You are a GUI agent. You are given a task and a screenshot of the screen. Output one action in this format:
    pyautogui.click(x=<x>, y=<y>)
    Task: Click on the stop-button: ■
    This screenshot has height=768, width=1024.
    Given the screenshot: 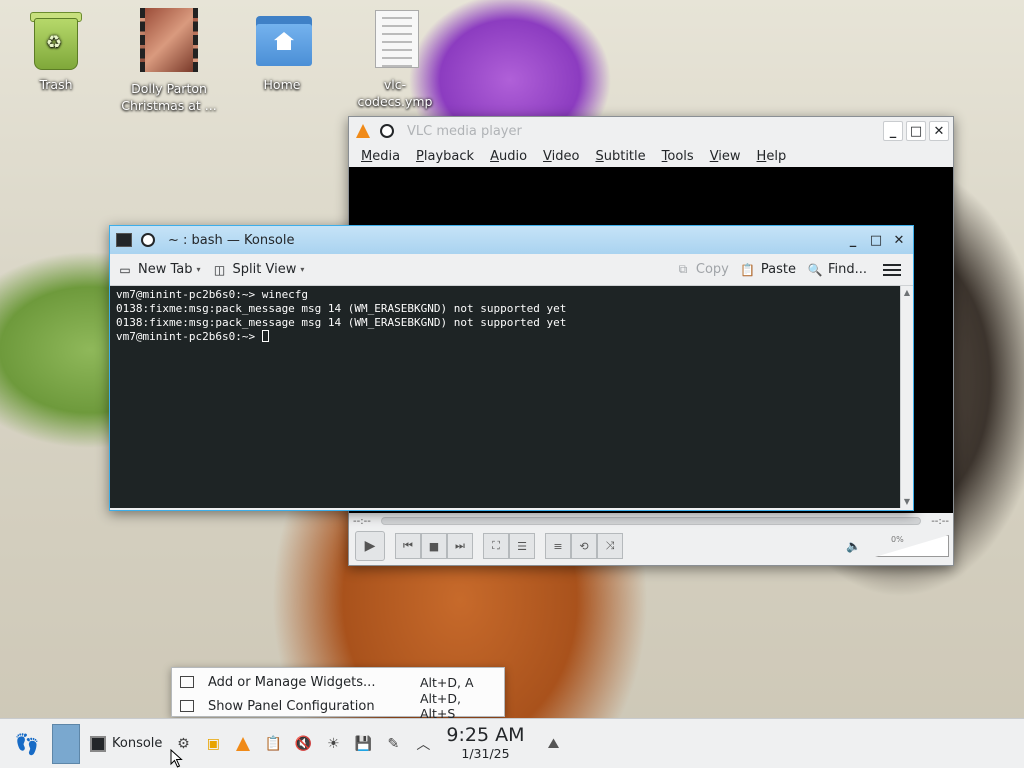 What is the action you would take?
    pyautogui.click(x=434, y=546)
    